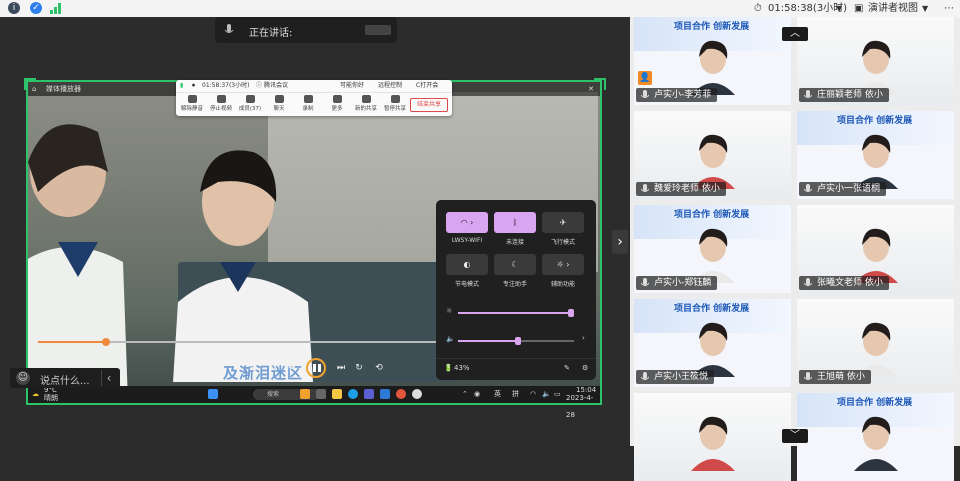 The width and height of the screenshot is (960, 481). What do you see at coordinates (467, 240) in the screenshot?
I see `quick-tile-label: LWSY-WIFI` at bounding box center [467, 240].